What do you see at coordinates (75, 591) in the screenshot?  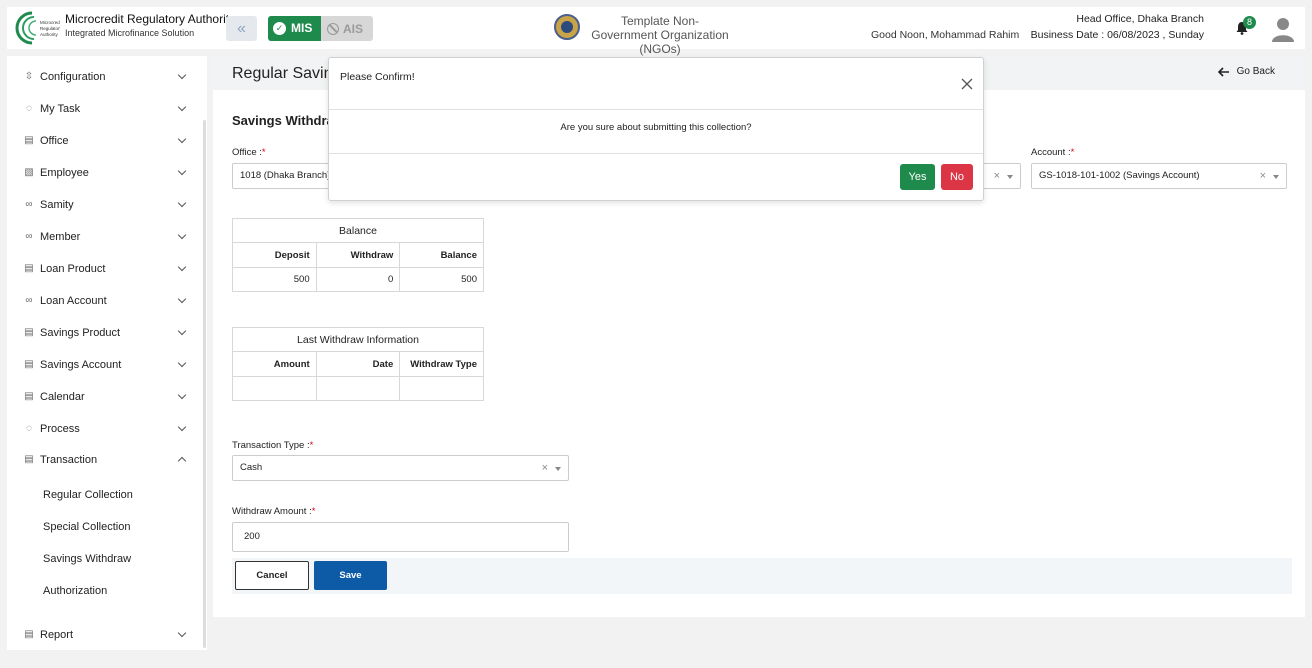 I see `sidebar-subitem-authorization: Authorization` at bounding box center [75, 591].